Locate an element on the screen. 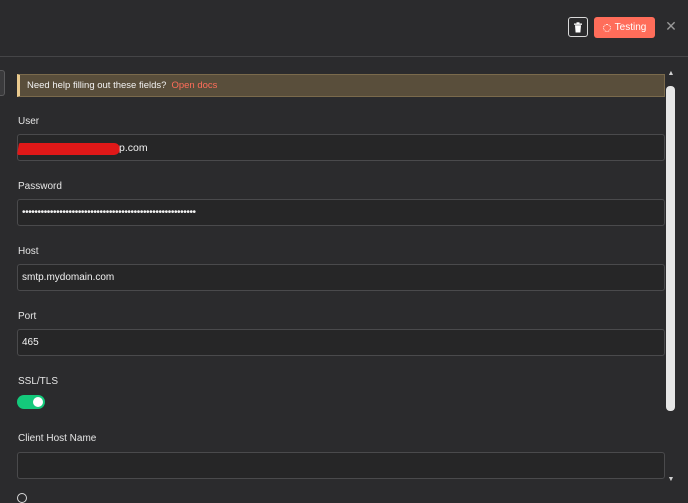  trash-icon is located at coordinates (578, 26).